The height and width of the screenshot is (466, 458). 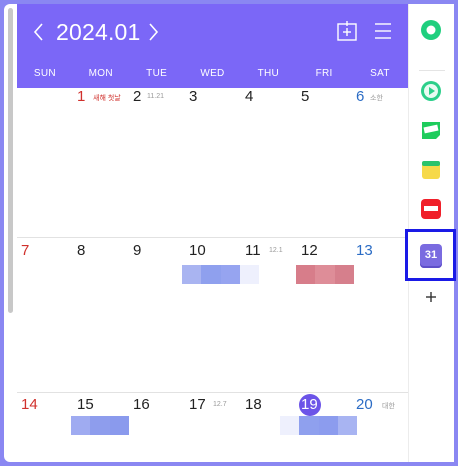 I want to click on day-cell: 20 대한, so click(x=380, y=406).